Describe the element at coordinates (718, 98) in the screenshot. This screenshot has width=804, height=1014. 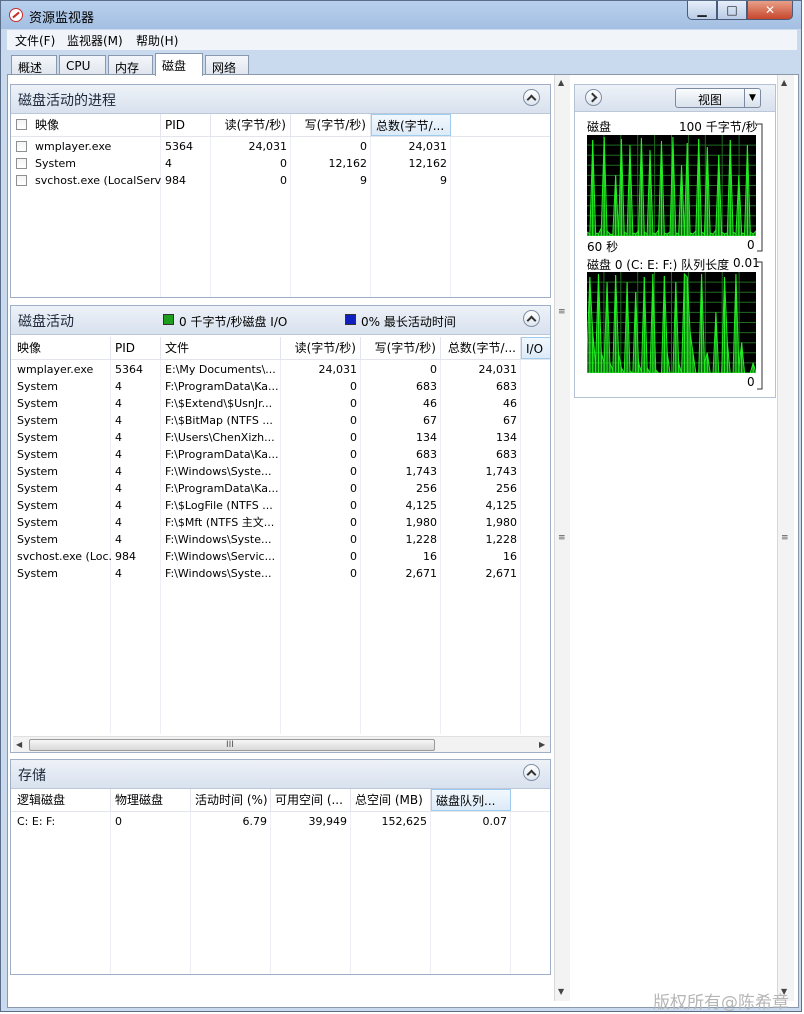
I see `view-dropdown: 视图 ▼` at that location.